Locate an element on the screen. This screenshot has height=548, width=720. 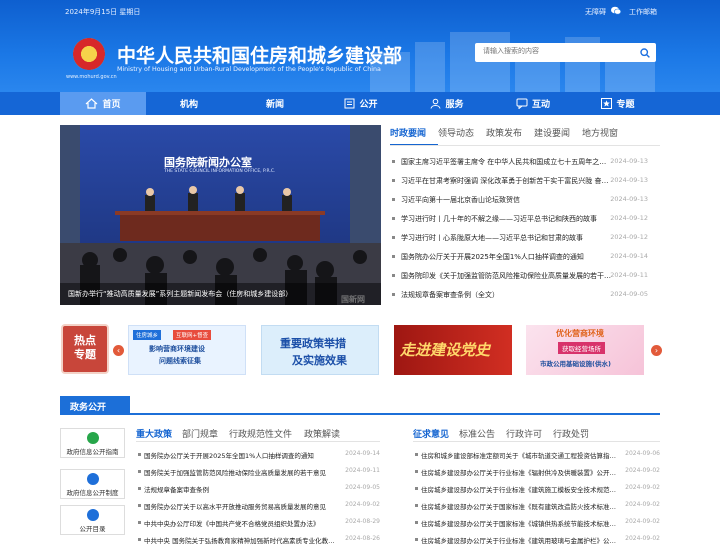
tab-construction: 建设要闻 is located at coordinates (552, 132).